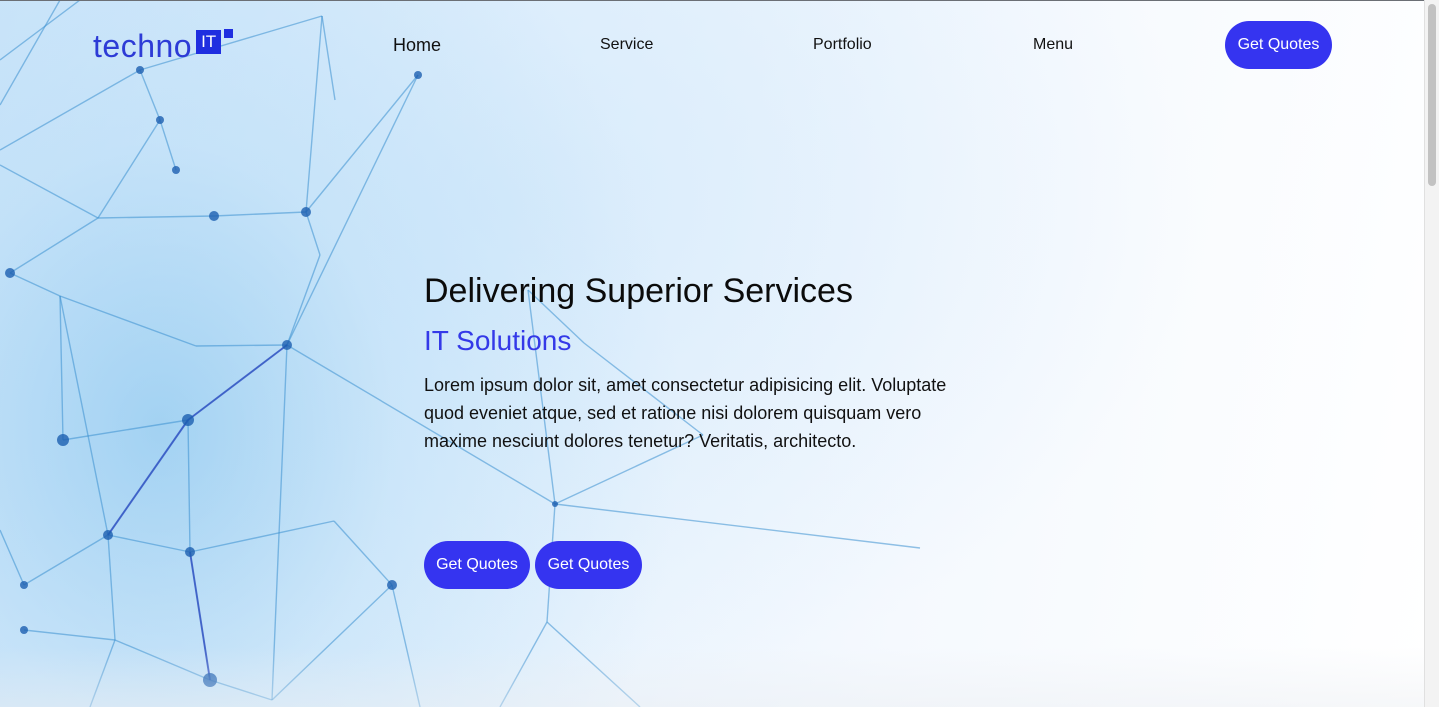 This screenshot has height=707, width=1439. What do you see at coordinates (1431, 353) in the screenshot?
I see `page-scrollbar` at bounding box center [1431, 353].